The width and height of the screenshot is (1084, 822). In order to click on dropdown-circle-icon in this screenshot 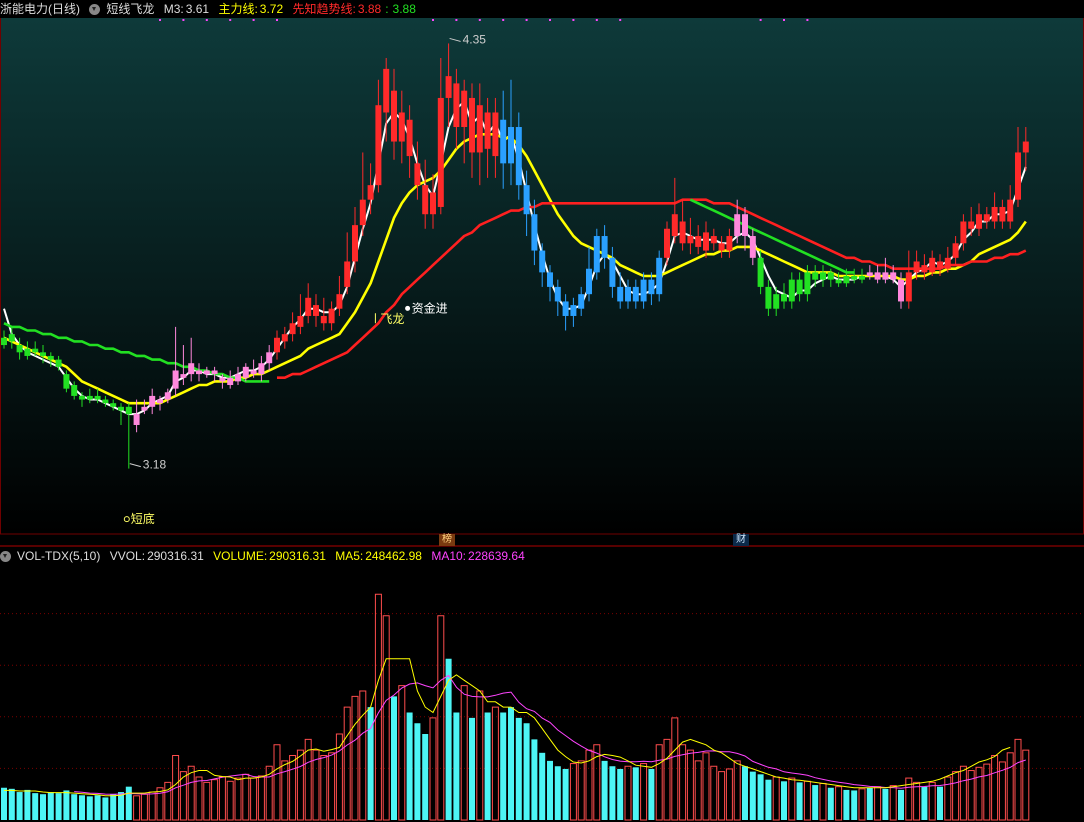, I will do `click(95, 9)`.